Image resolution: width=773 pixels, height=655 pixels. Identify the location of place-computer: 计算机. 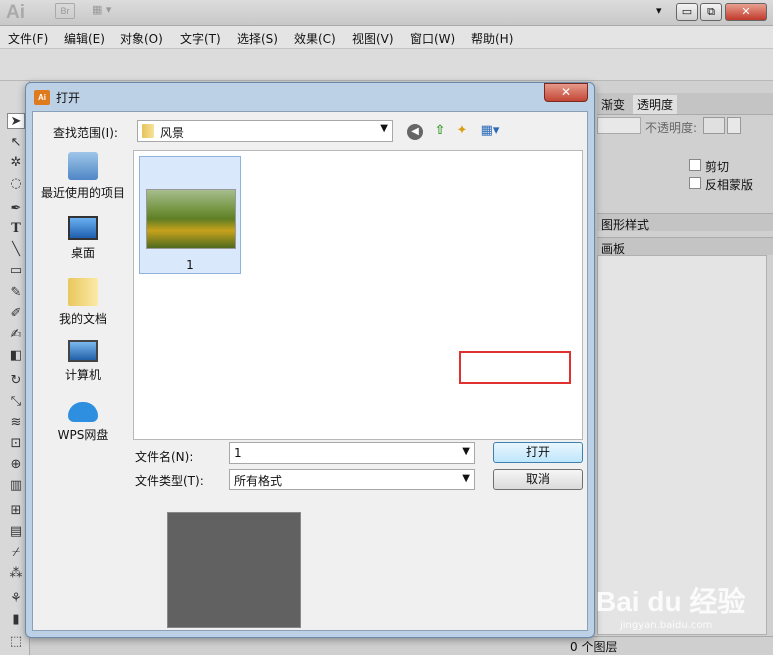
(83, 361).